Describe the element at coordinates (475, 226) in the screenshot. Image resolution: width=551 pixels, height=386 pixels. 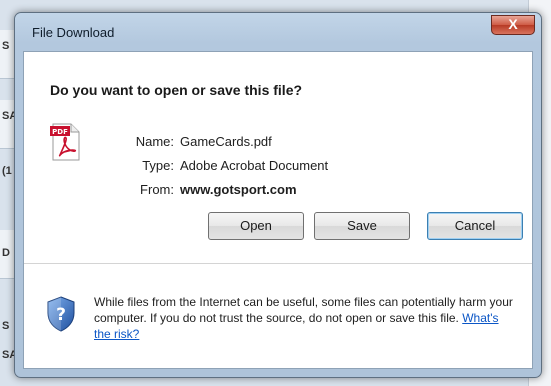
I see `cancel-button: Cancel` at that location.